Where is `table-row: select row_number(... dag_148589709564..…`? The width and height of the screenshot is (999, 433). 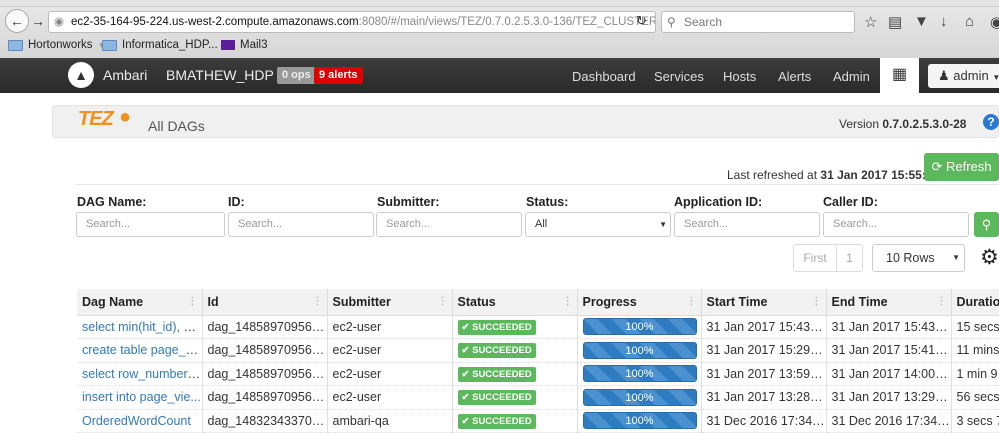 table-row: select row_number(... dag_148589709564..… is located at coordinates (538, 374).